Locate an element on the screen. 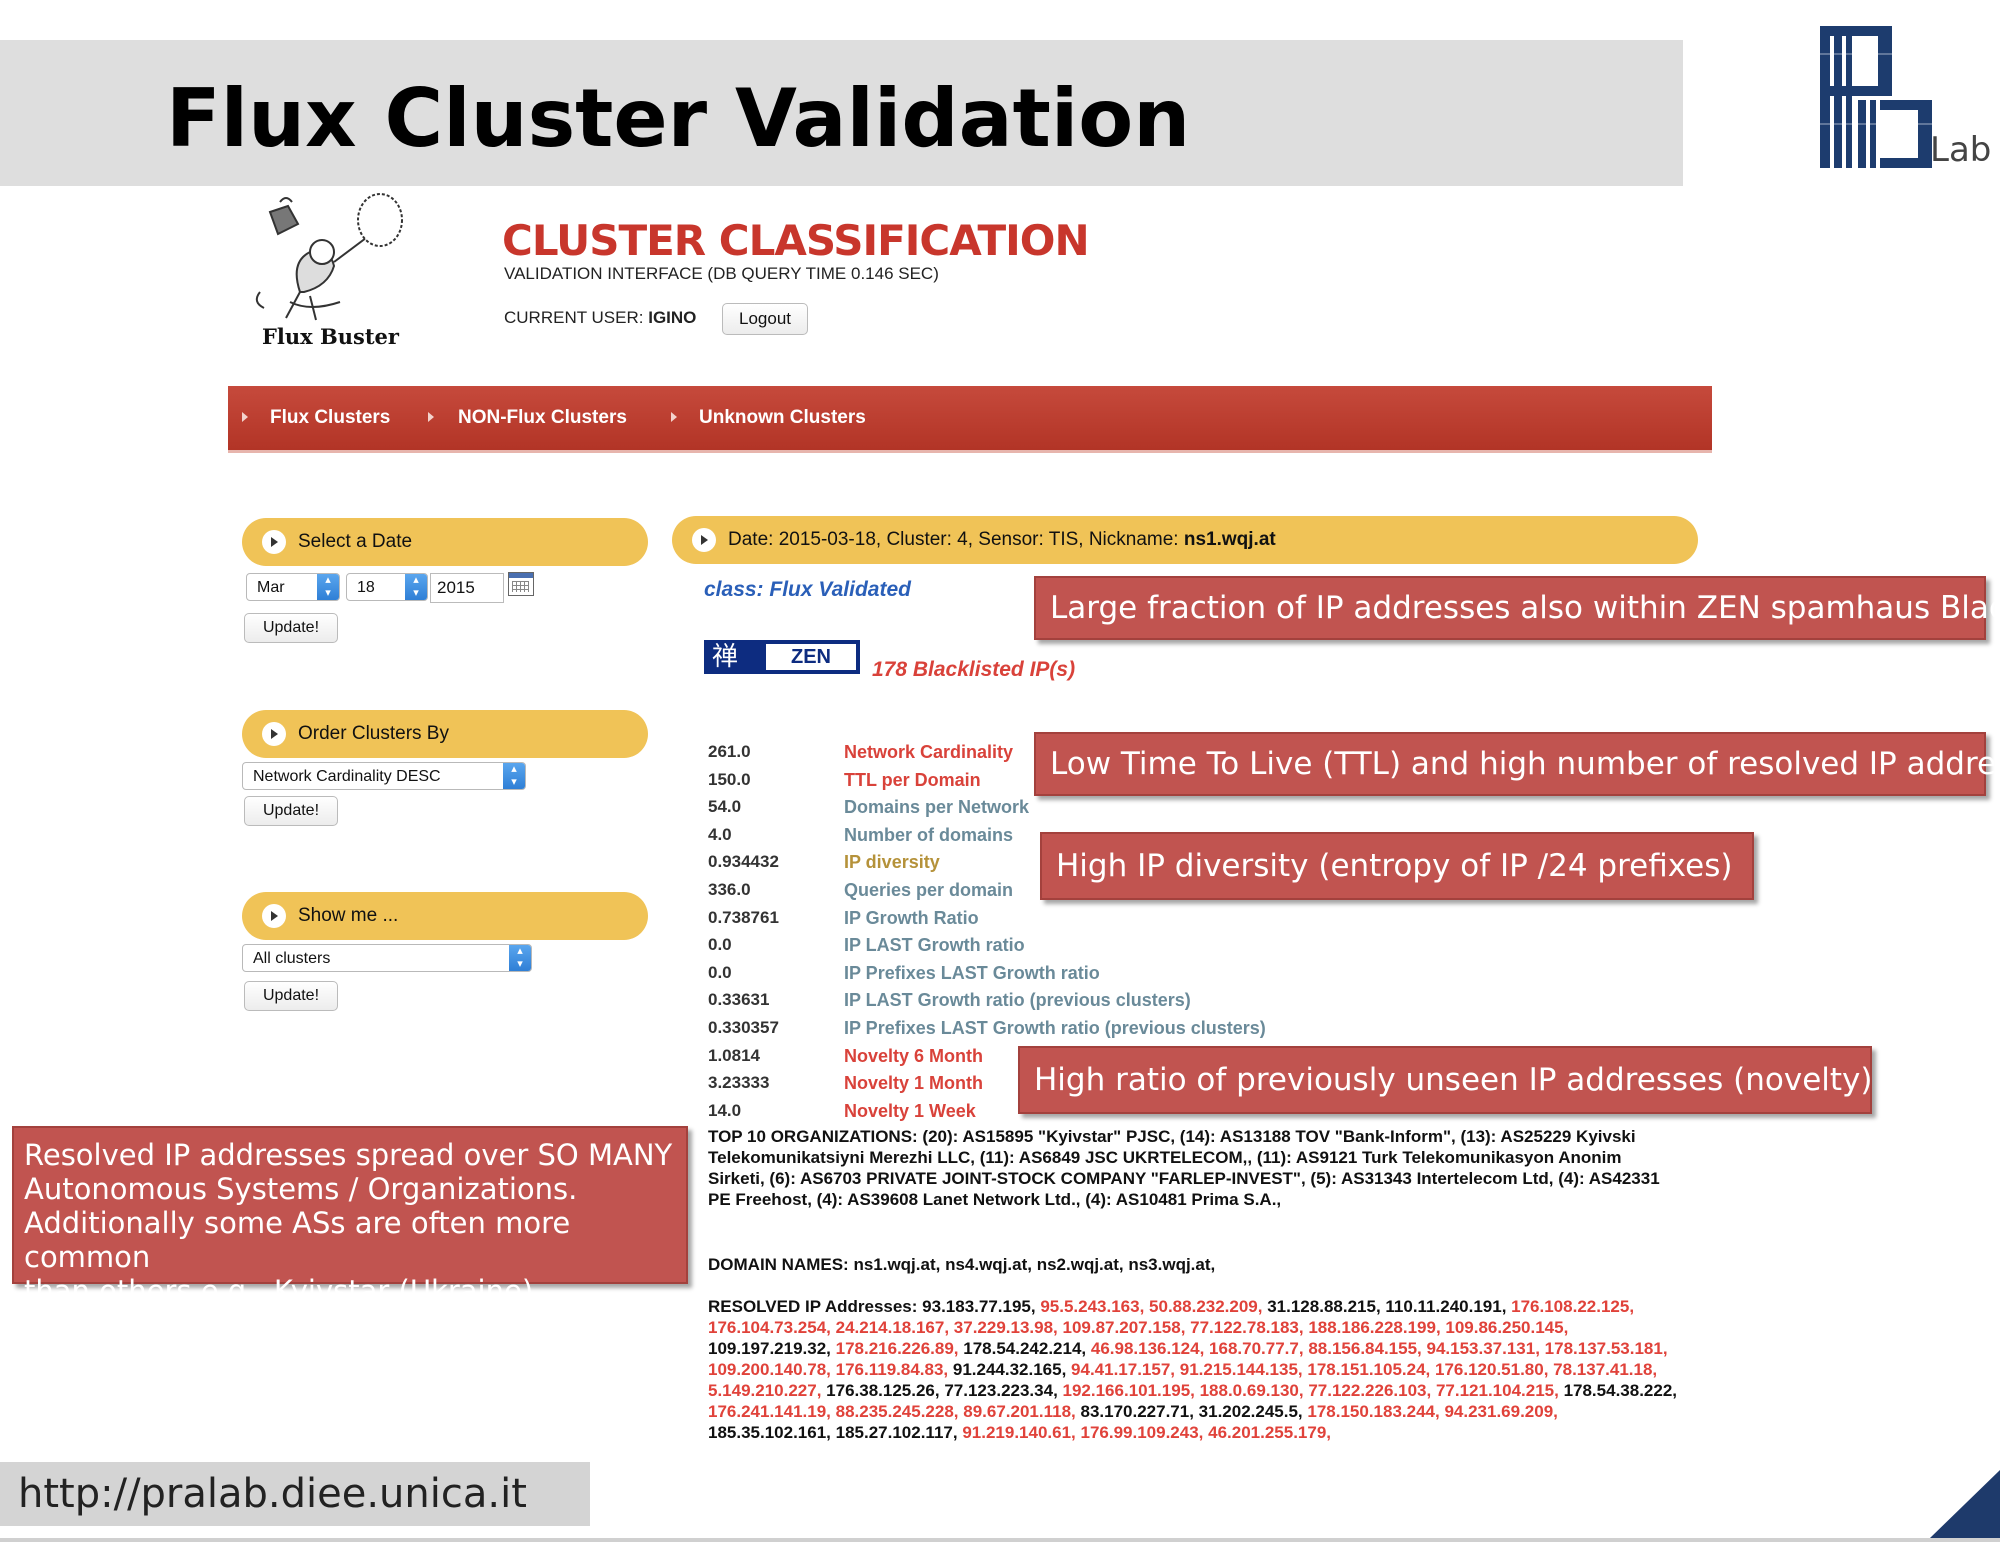  class-label: class: Flux Validated is located at coordinates (807, 589).